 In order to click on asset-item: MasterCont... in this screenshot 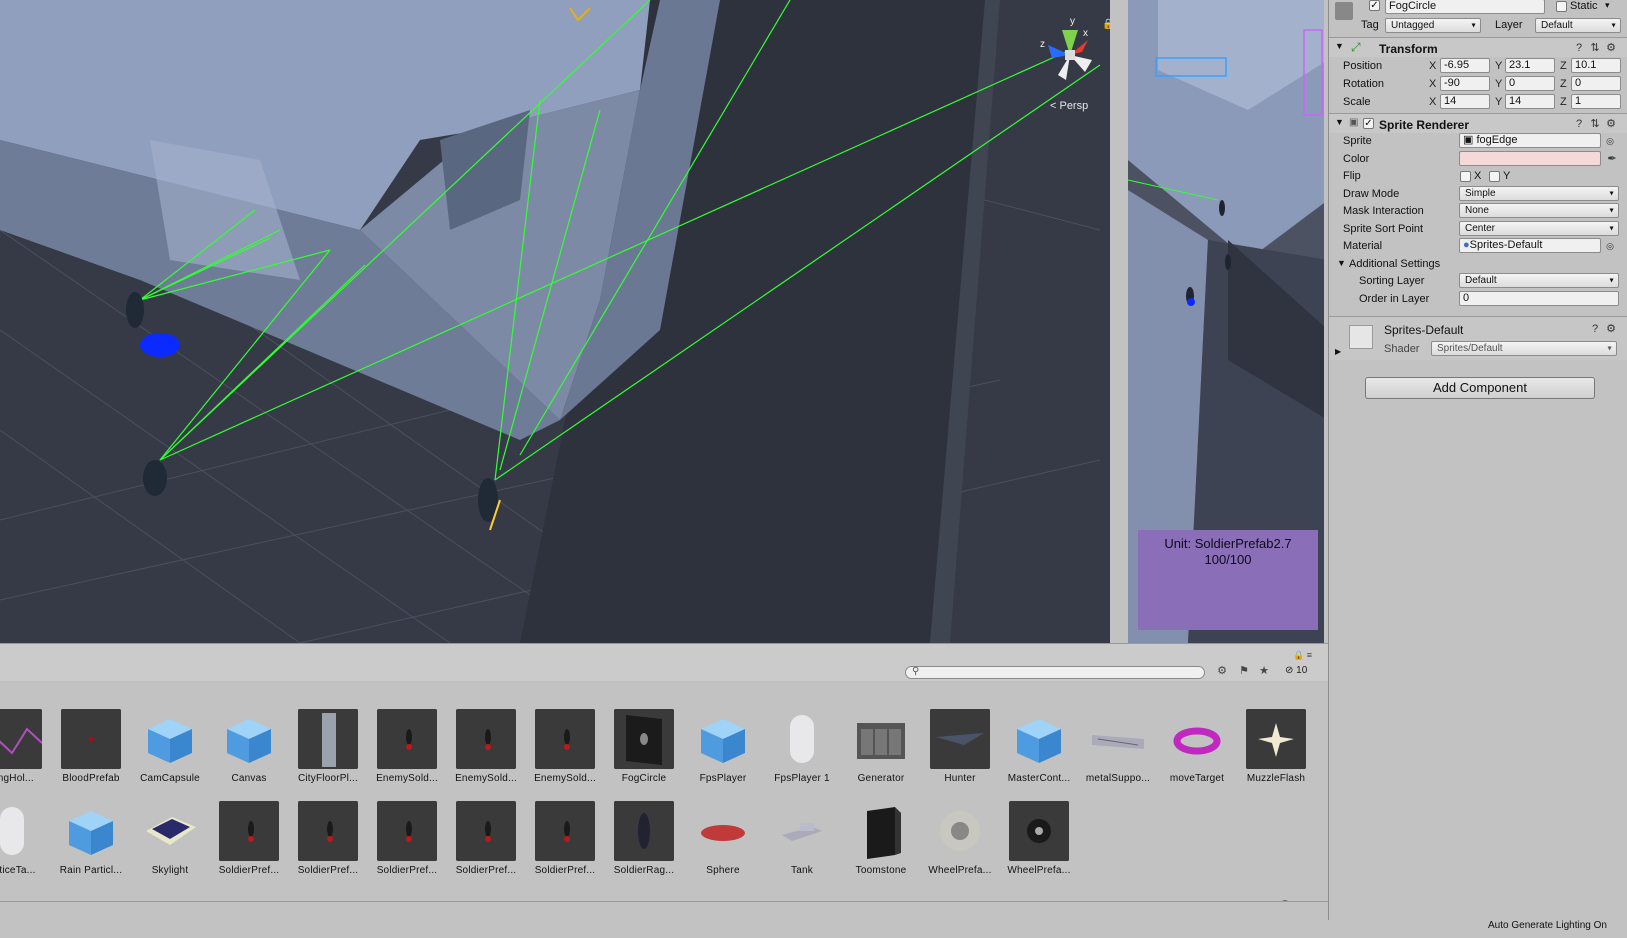, I will do `click(1039, 748)`.